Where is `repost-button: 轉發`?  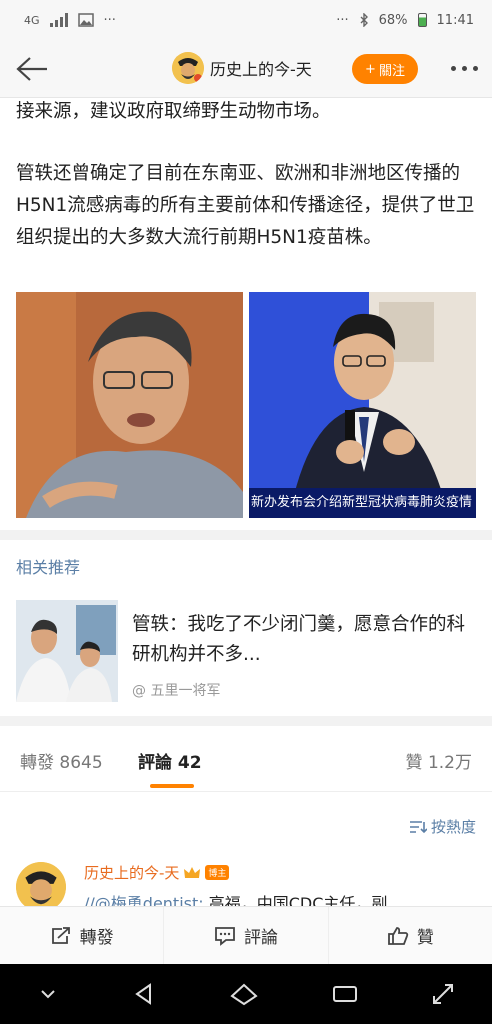
repost-button: 轉發 is located at coordinates (82, 935).